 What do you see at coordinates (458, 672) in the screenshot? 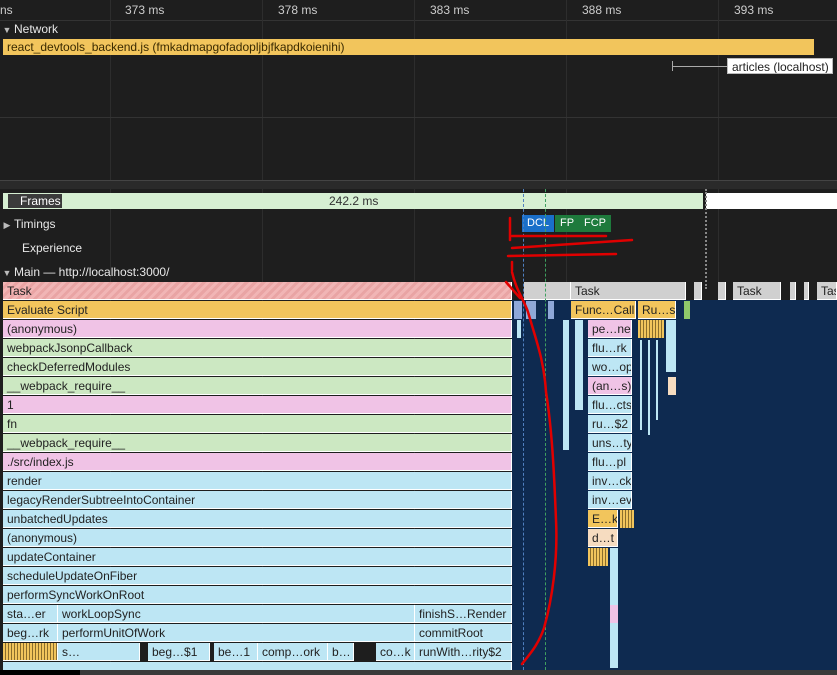
I see `horizontal-scrollbar-track` at bounding box center [458, 672].